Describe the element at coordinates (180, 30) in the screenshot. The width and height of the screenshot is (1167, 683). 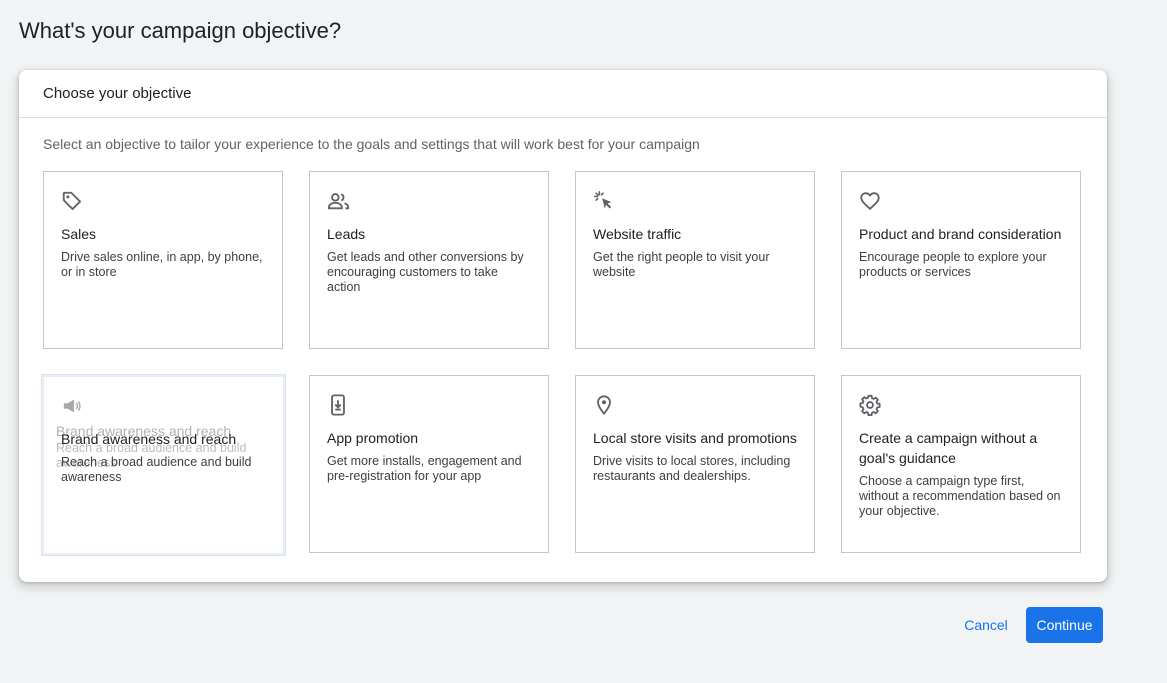
I see `page-title: What's your campaign objective?` at that location.